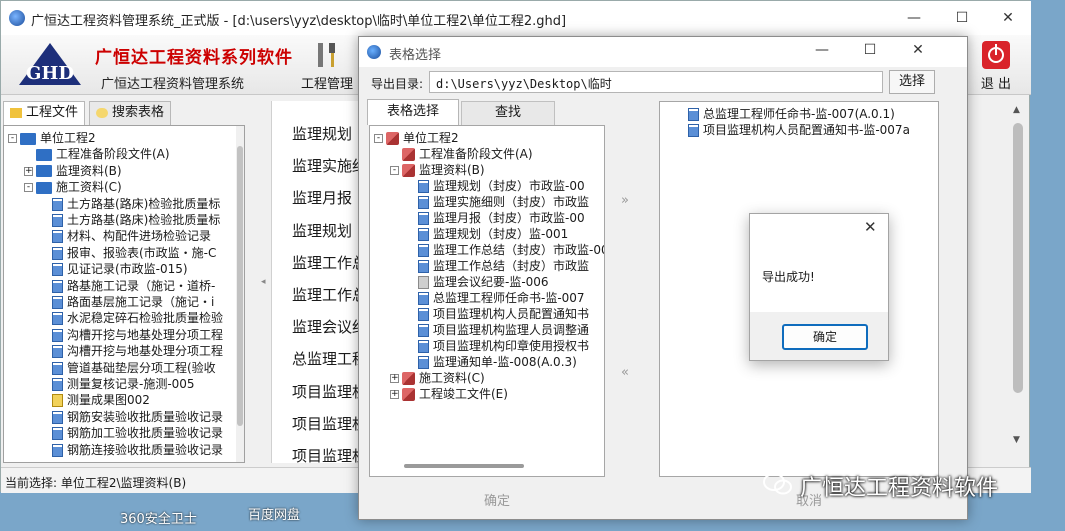  I want to click on dialog-tree-hscroll-thumb, so click(464, 466).